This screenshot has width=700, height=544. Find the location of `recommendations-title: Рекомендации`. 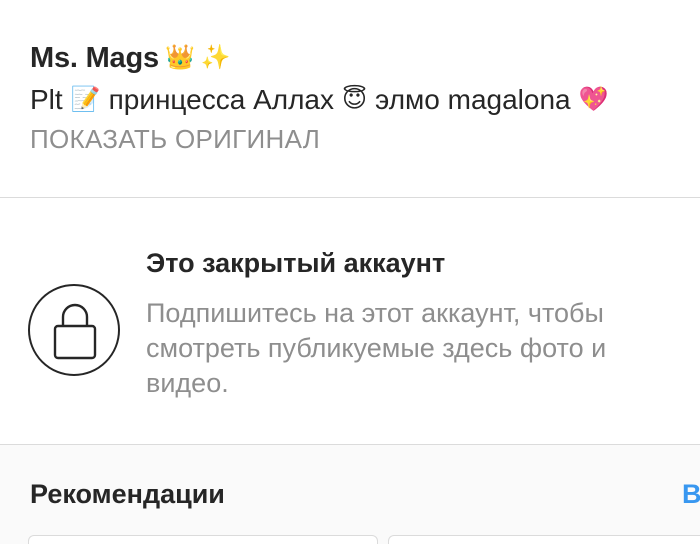

recommendations-title: Рекомендации is located at coordinates (127, 494).